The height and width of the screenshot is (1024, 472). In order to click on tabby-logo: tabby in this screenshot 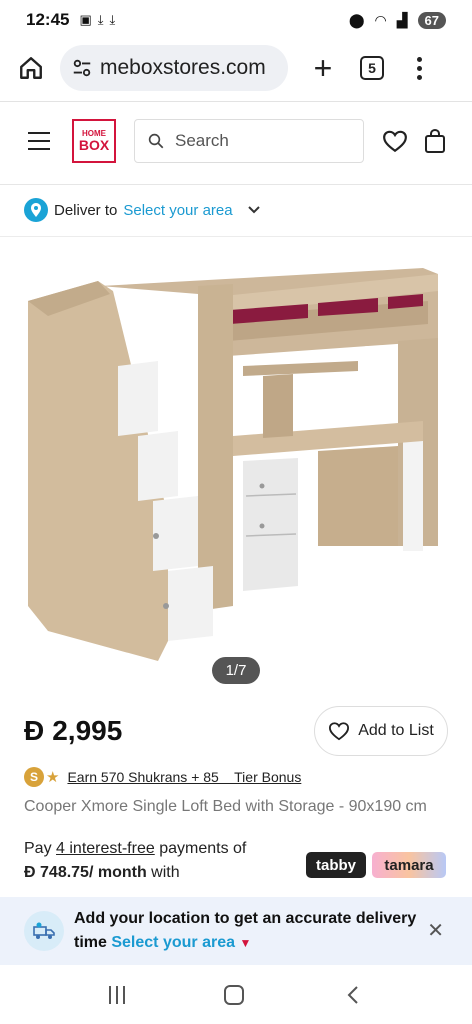, I will do `click(336, 865)`.